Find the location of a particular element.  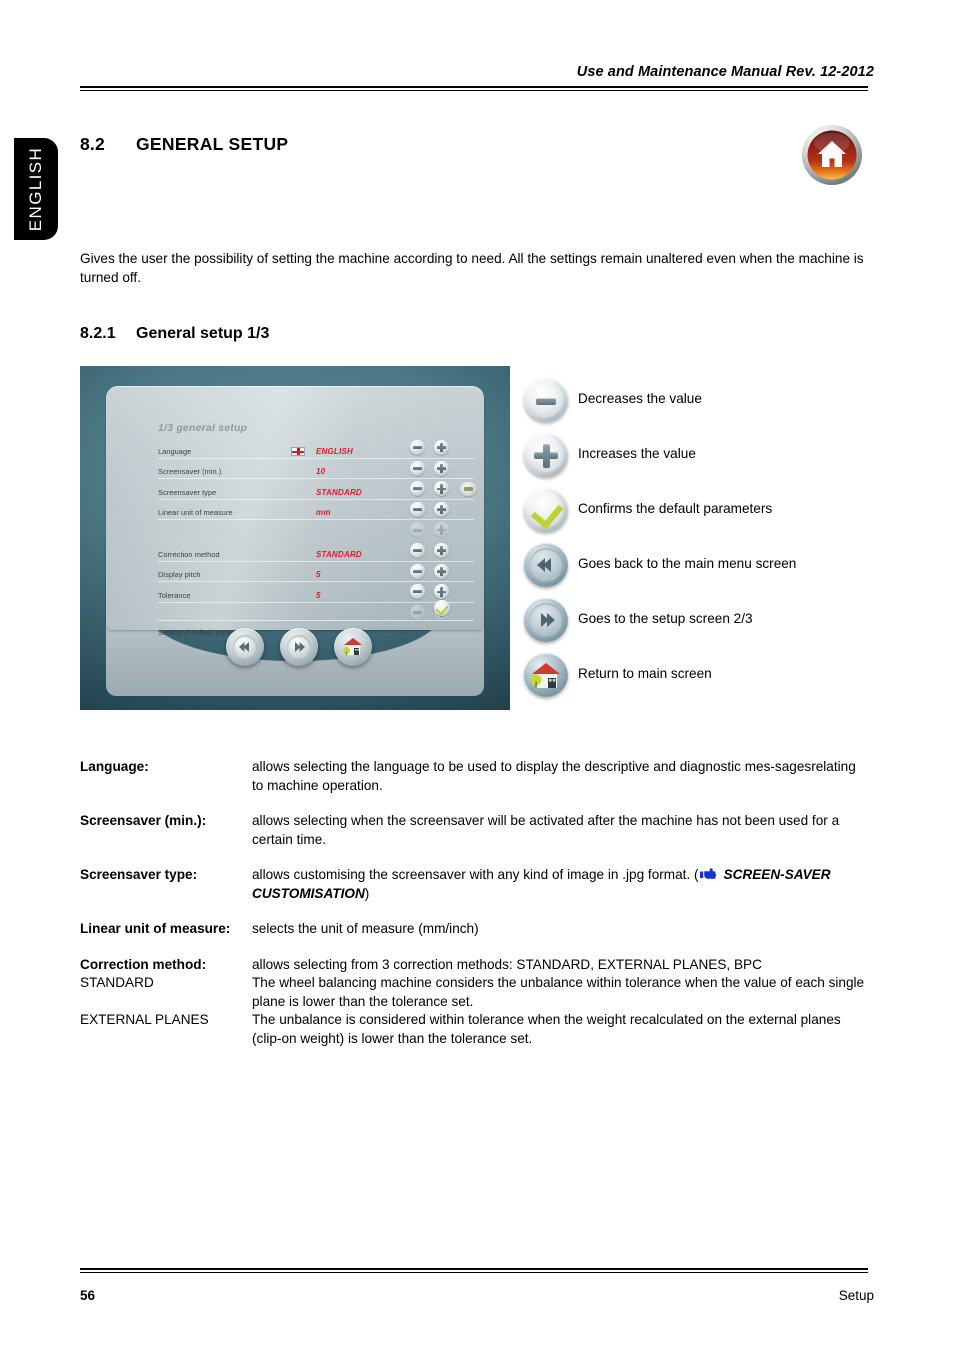

setting-row-display-pitch: Display pitch 5 is located at coordinates (321, 574).